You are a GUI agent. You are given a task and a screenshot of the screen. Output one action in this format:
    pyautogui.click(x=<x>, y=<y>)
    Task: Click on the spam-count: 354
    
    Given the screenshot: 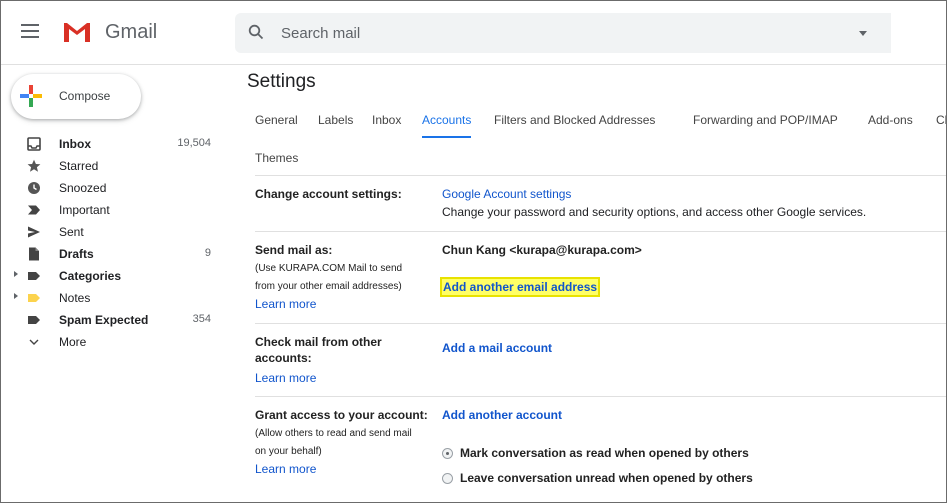 What is the action you would take?
    pyautogui.click(x=201, y=319)
    